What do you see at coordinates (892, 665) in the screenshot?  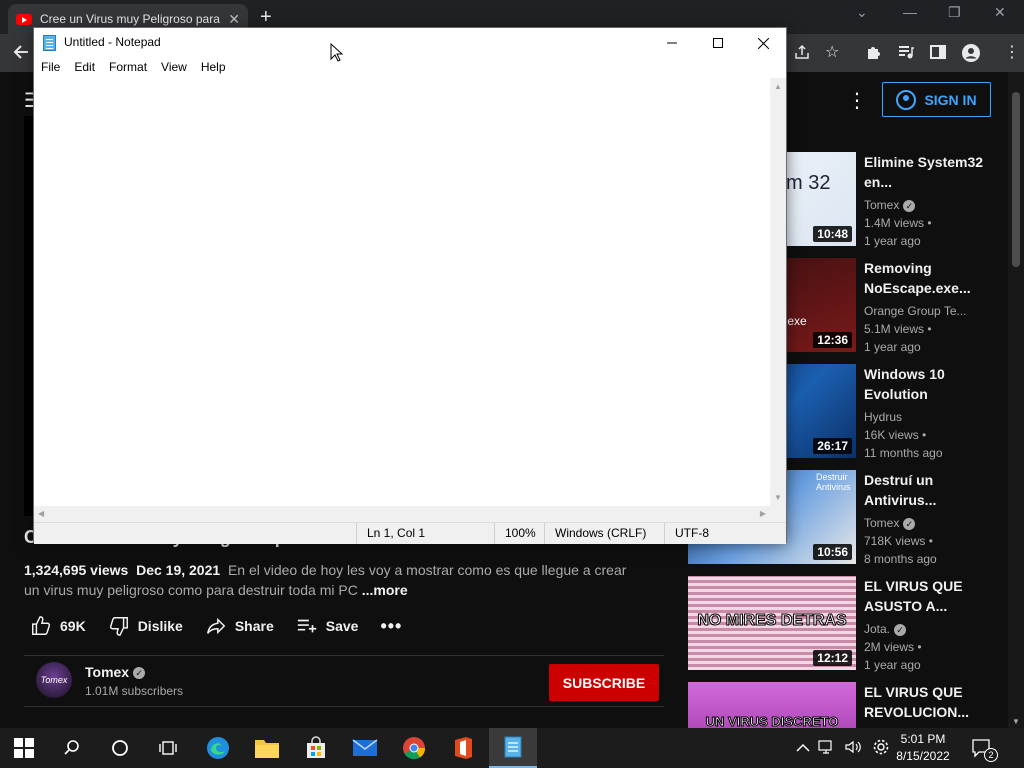 I see `related-age: 1 year ago` at bounding box center [892, 665].